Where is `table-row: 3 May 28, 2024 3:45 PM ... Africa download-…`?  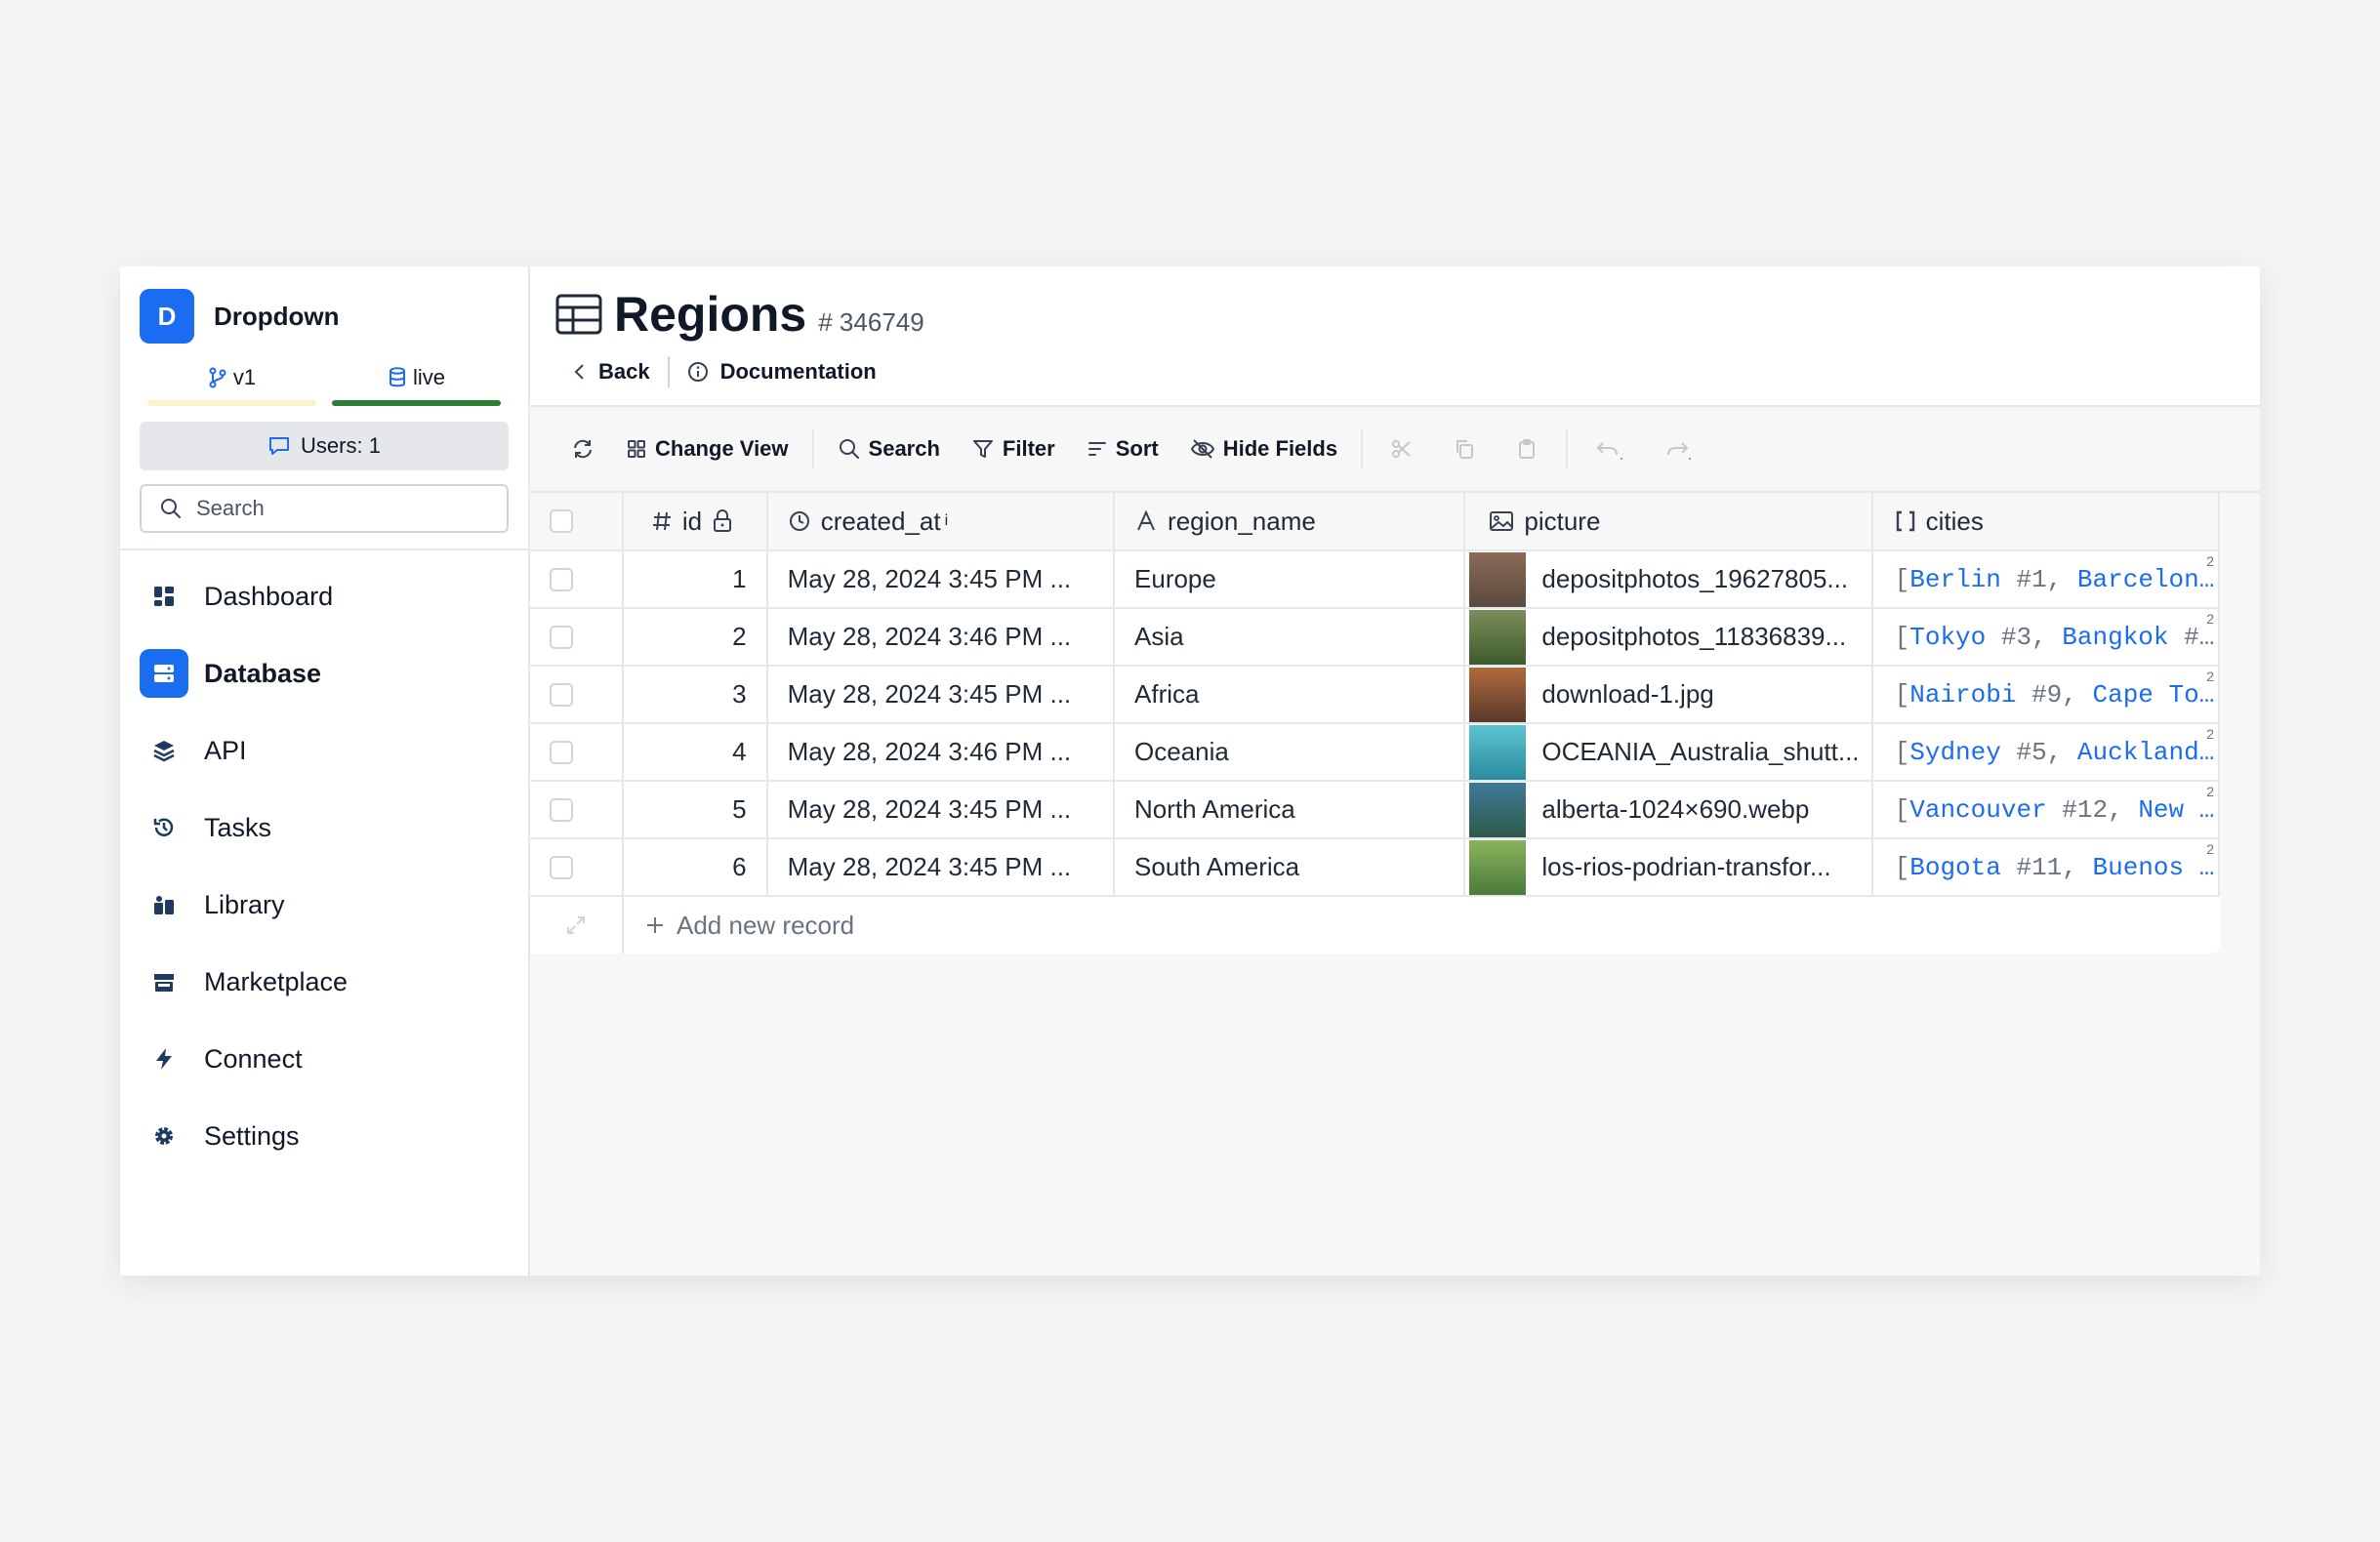 table-row: 3 May 28, 2024 3:45 PM ... Africa download-… is located at coordinates (1375, 695).